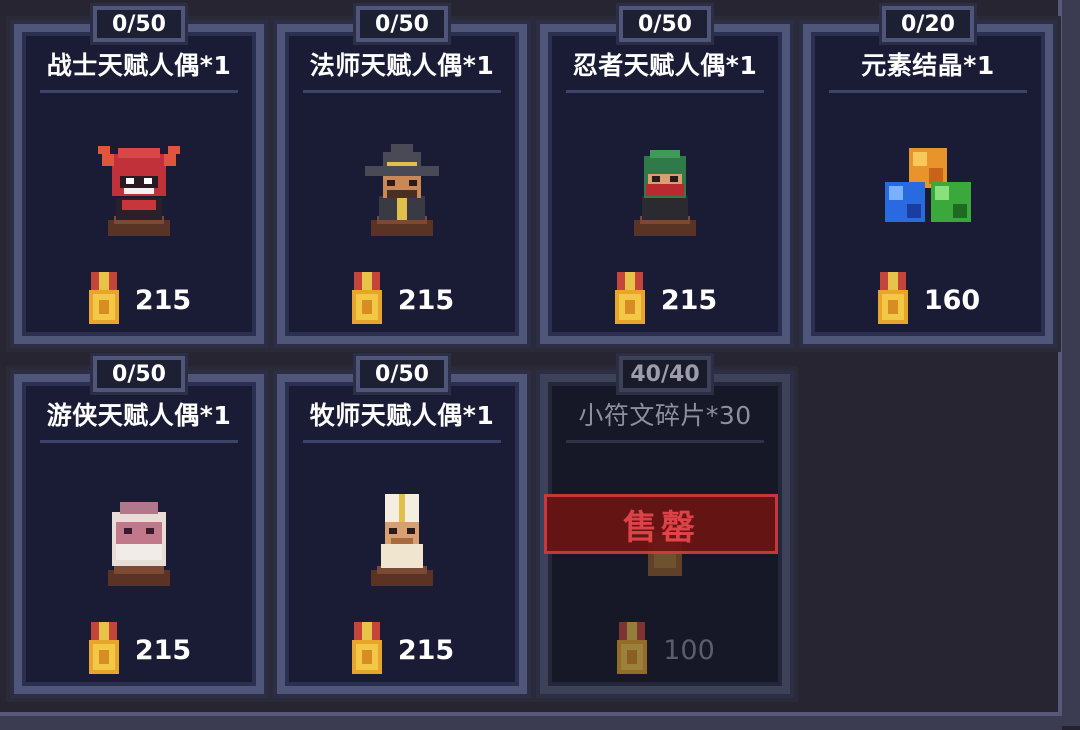  I want to click on shop-item-rune-shard: 40/40 小符文碎片*30 售罄 100, so click(665, 525).